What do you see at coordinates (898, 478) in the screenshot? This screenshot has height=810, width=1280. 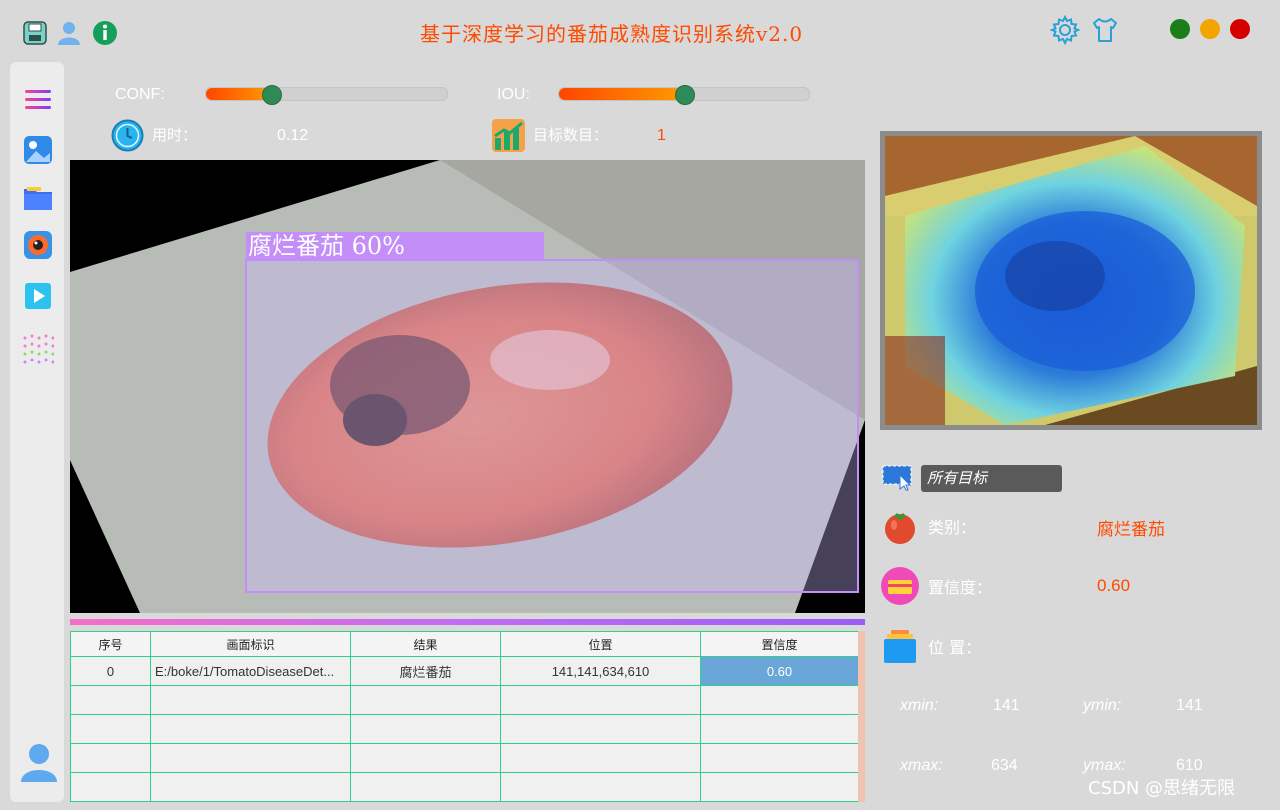 I see `target-select-icon` at bounding box center [898, 478].